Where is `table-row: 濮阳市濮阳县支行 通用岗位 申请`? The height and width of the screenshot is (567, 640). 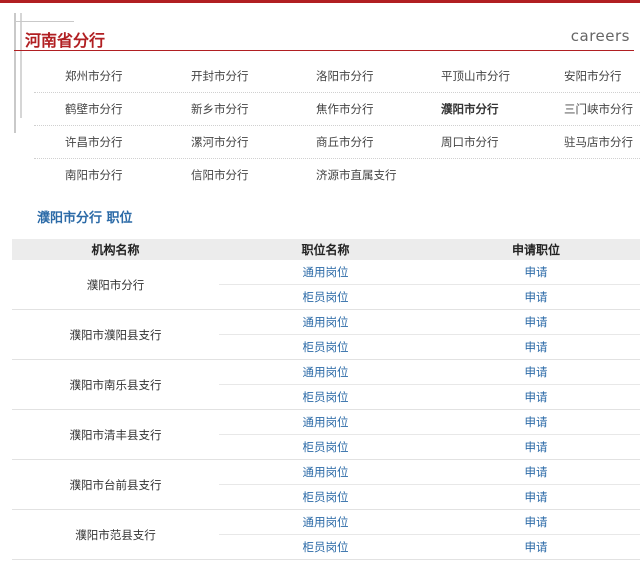
table-row: 濮阳市濮阳县支行 通用岗位 申请 is located at coordinates (326, 334).